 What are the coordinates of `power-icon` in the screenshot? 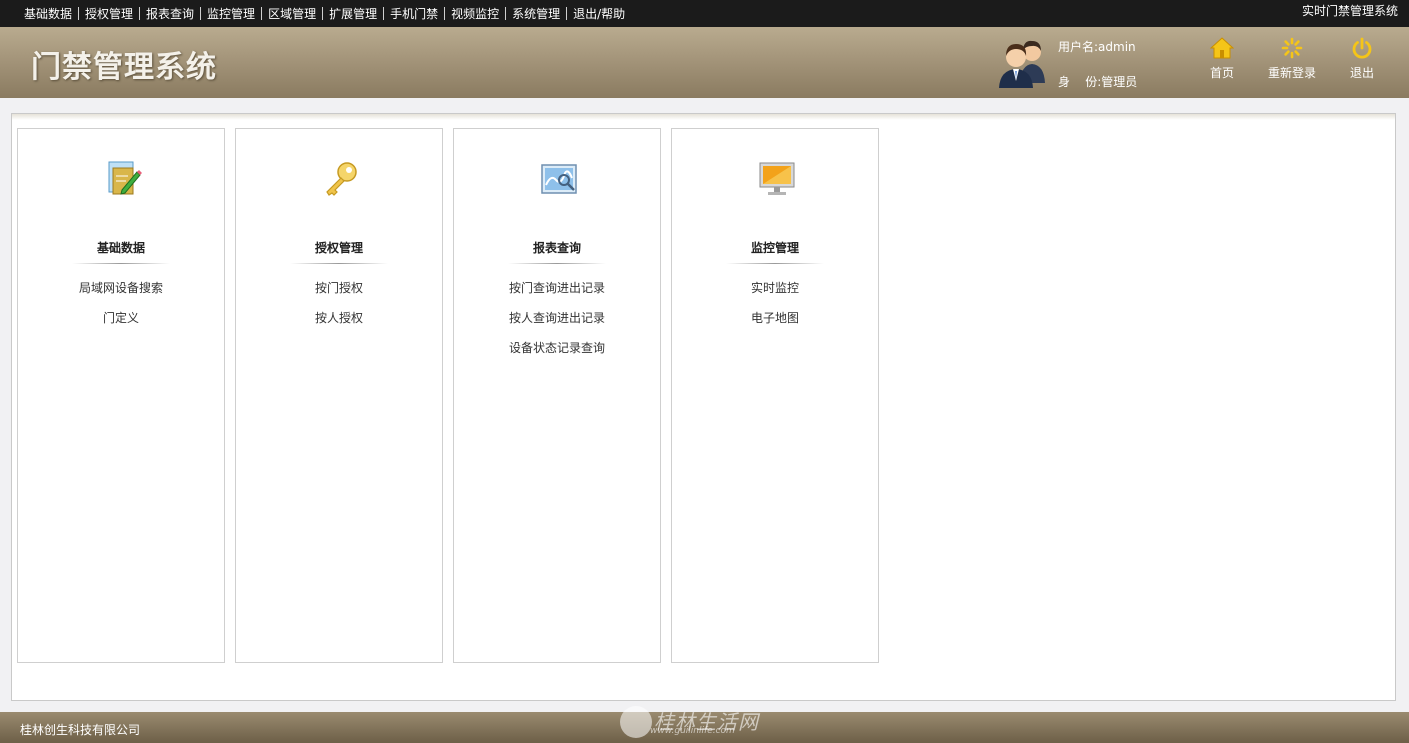 It's located at (1362, 48).